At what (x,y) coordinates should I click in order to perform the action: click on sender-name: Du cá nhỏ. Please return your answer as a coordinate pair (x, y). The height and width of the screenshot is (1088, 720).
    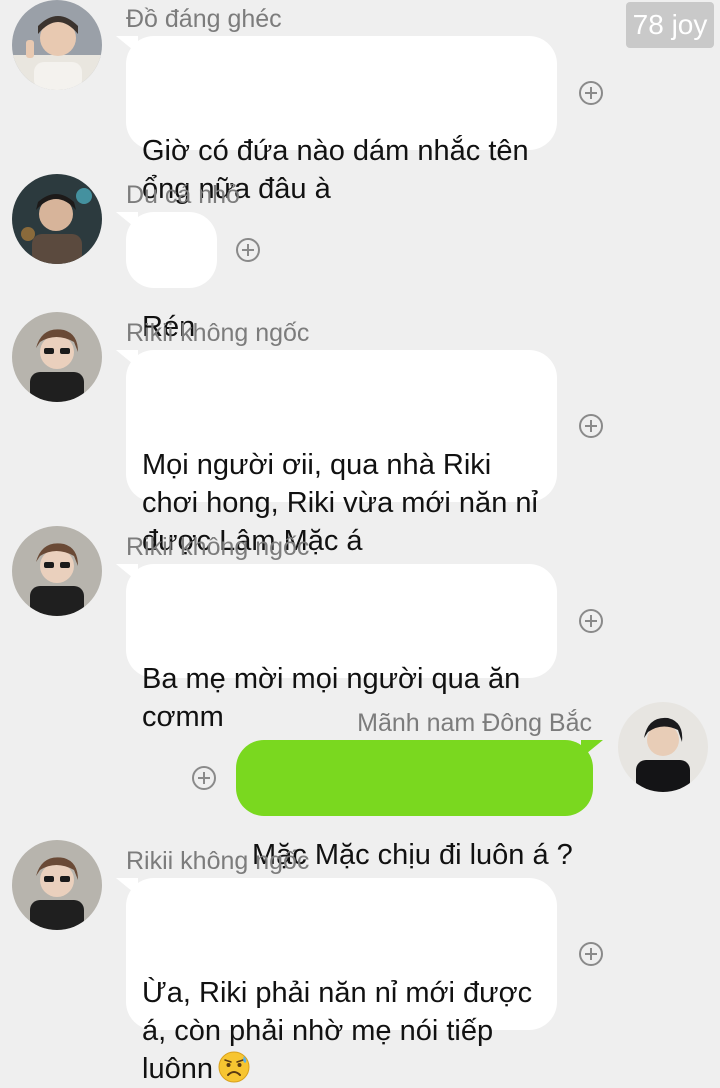
    Looking at the image, I should click on (183, 195).